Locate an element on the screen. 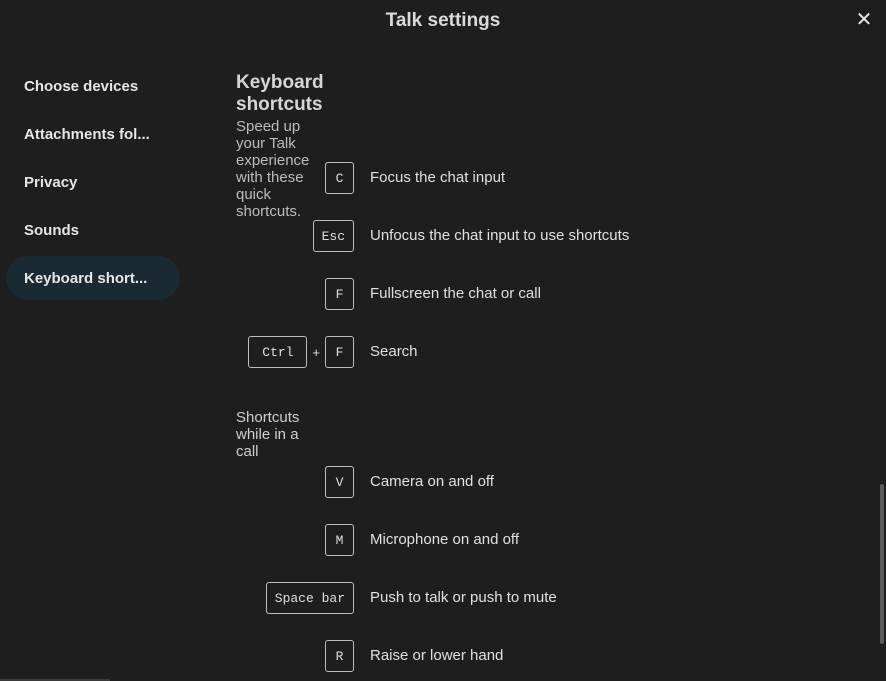 Image resolution: width=886 pixels, height=681 pixels. keycap: C is located at coordinates (339, 178).